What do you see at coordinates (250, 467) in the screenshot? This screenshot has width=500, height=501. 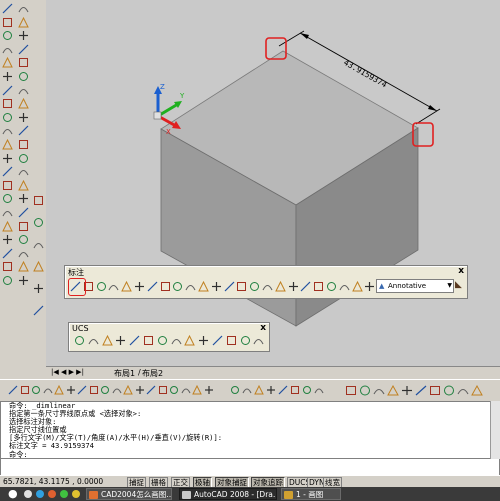 I see `command-input-line` at bounding box center [250, 467].